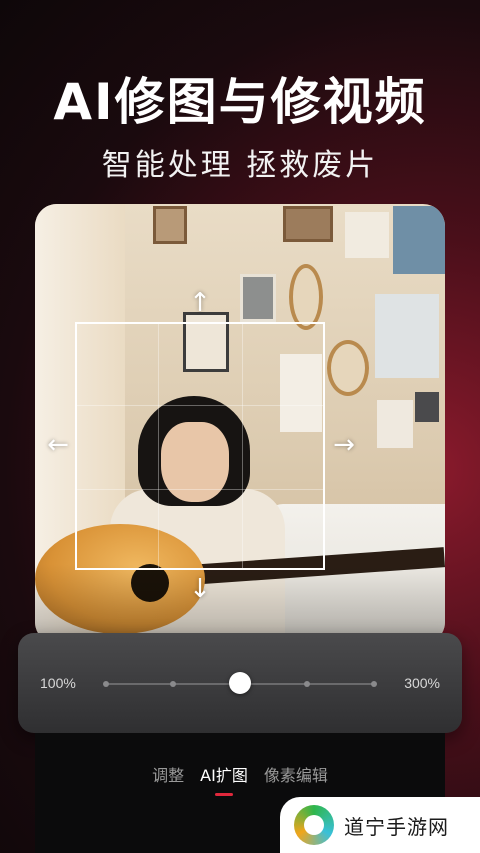 The width and height of the screenshot is (480, 853). What do you see at coordinates (240, 604) in the screenshot?
I see `photo-shadow` at bounding box center [240, 604].